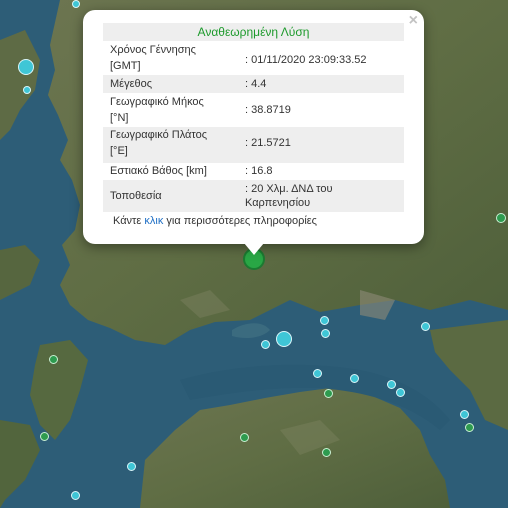  I want to click on popup-title: Αναθεωρημένη Λύση, so click(253, 32).